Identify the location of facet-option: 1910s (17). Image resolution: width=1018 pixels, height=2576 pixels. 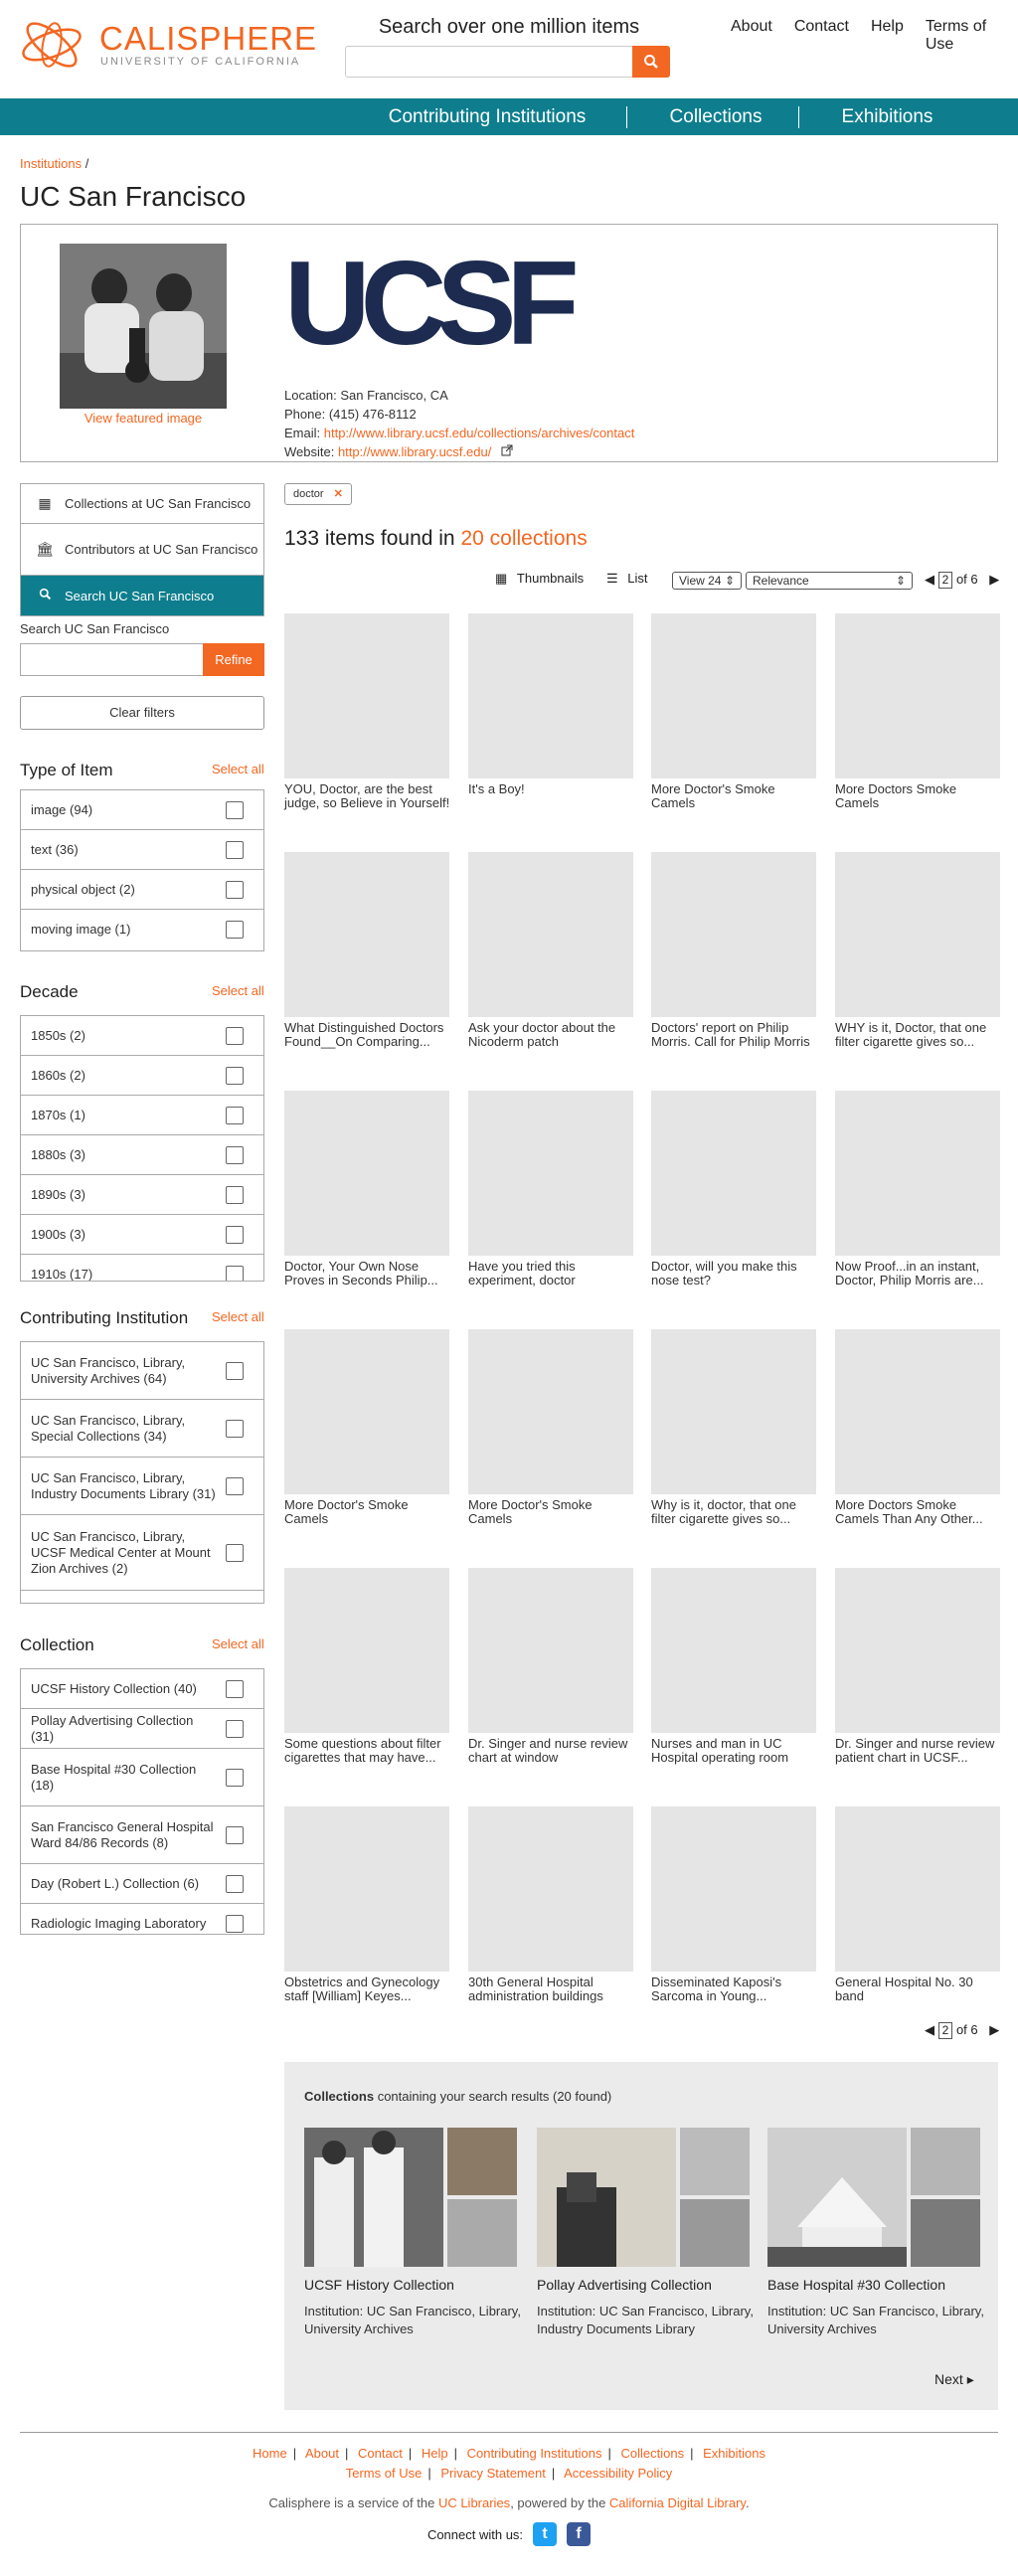
(142, 1268).